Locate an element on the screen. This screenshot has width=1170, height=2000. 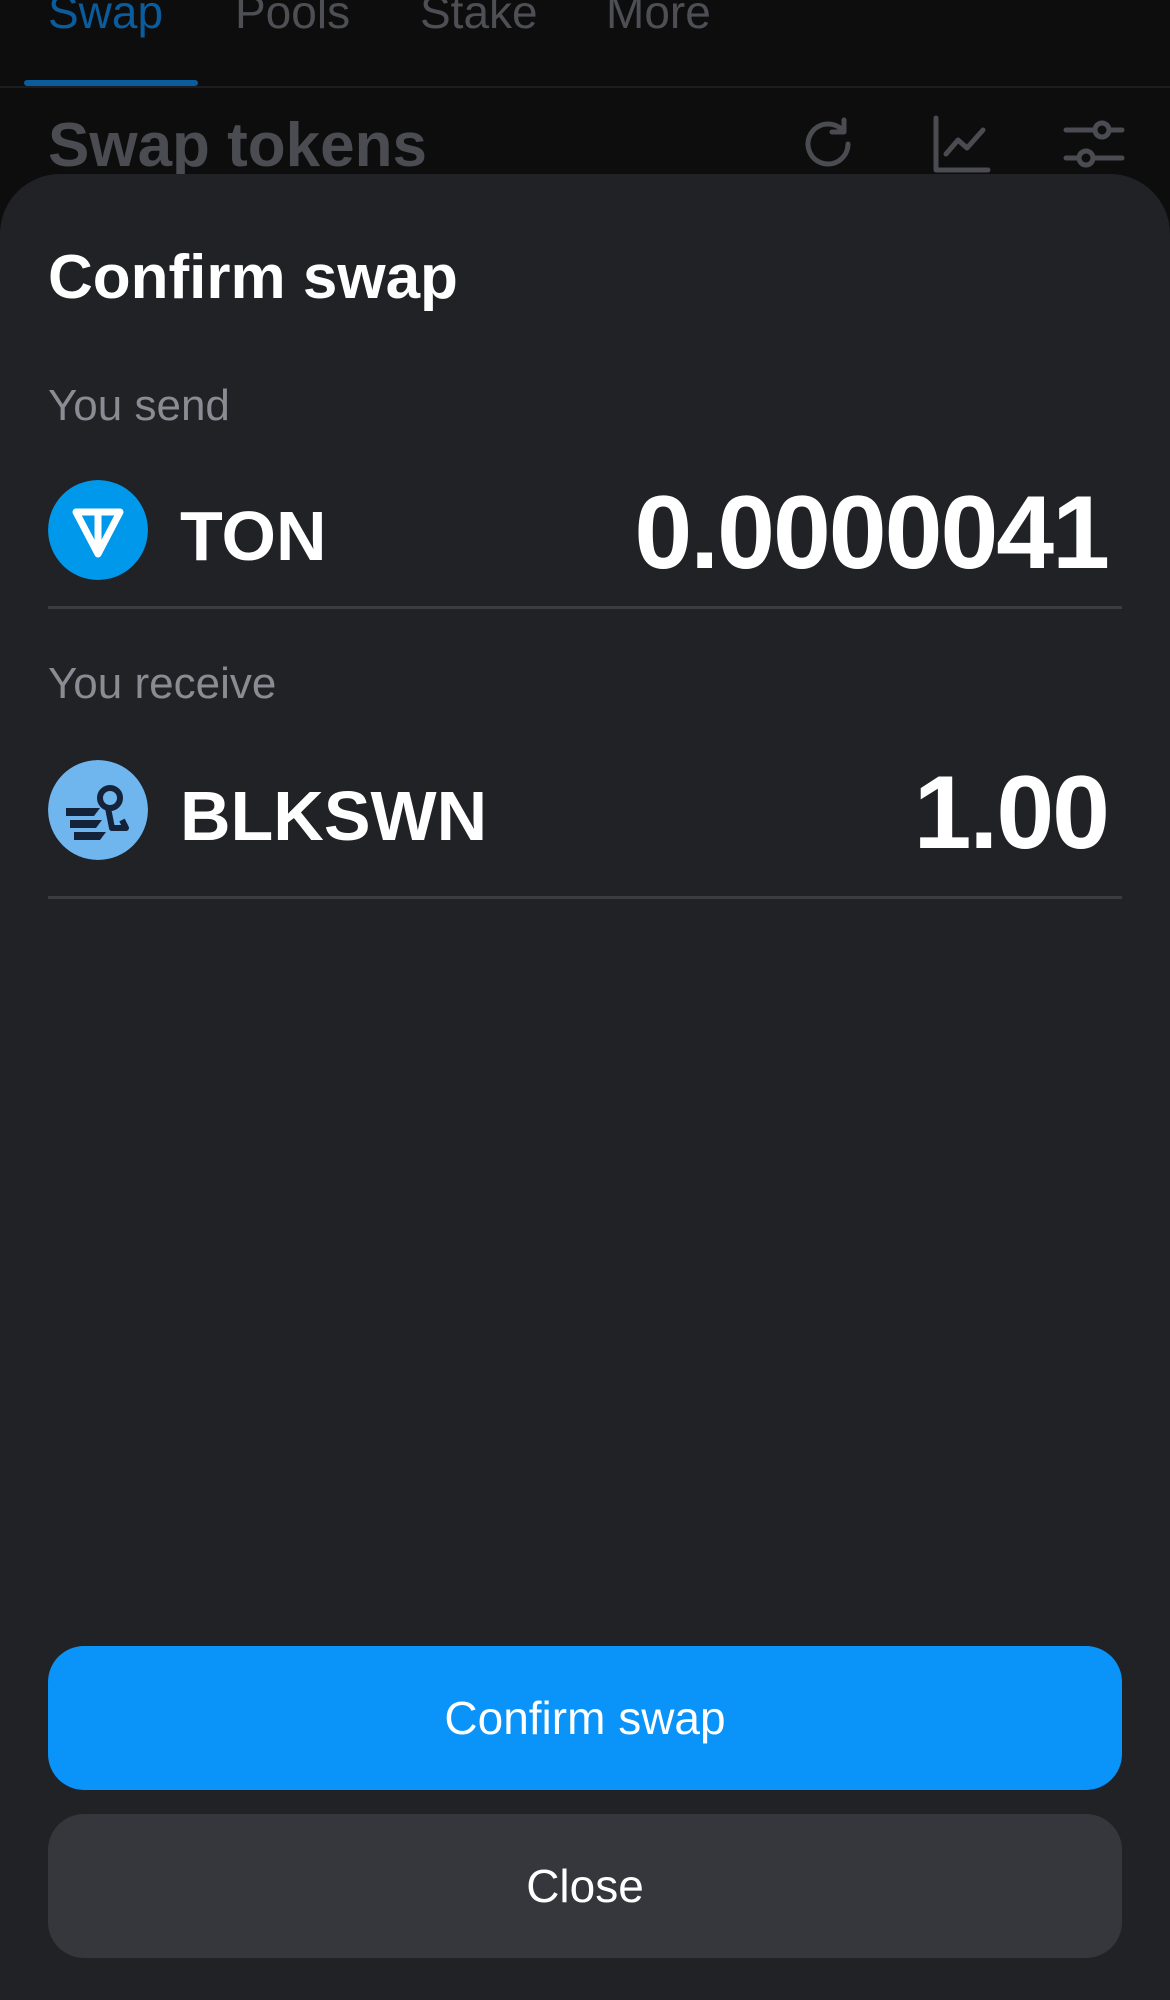
send-amount: 0.0000041 is located at coordinates (872, 533).